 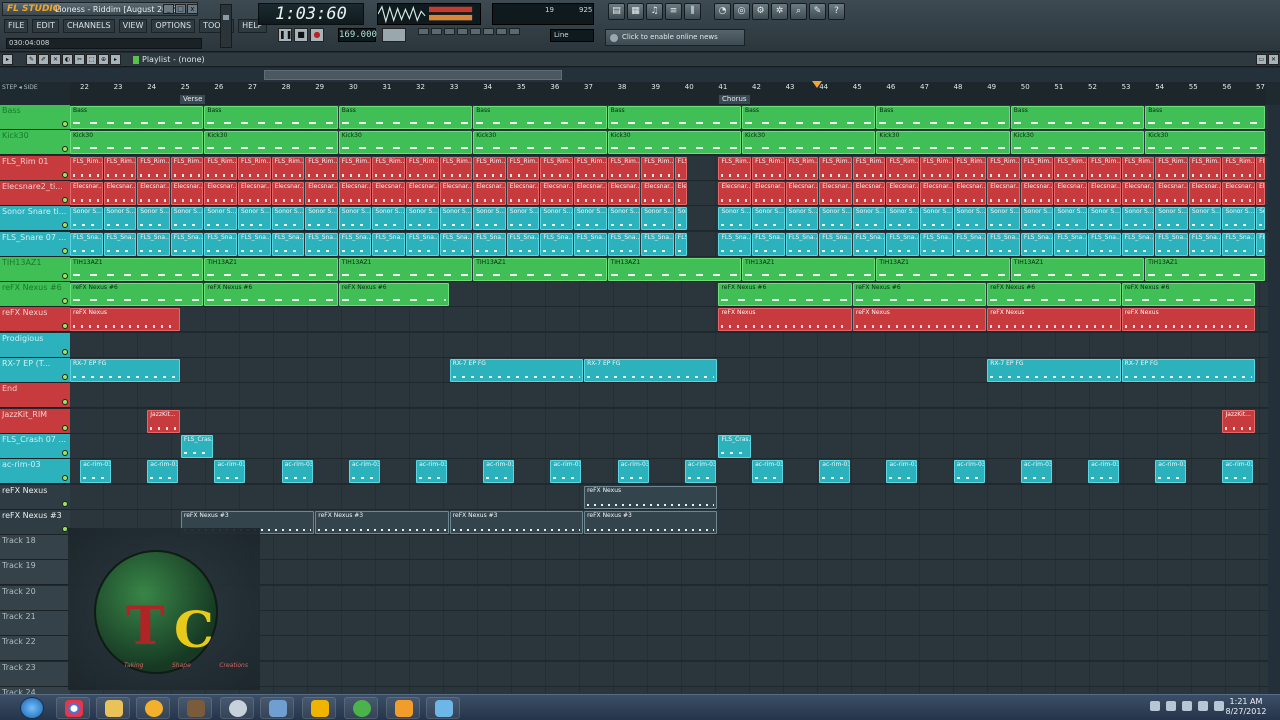 What do you see at coordinates (133, 26) in the screenshot?
I see `menu-view: VIEW` at bounding box center [133, 26].